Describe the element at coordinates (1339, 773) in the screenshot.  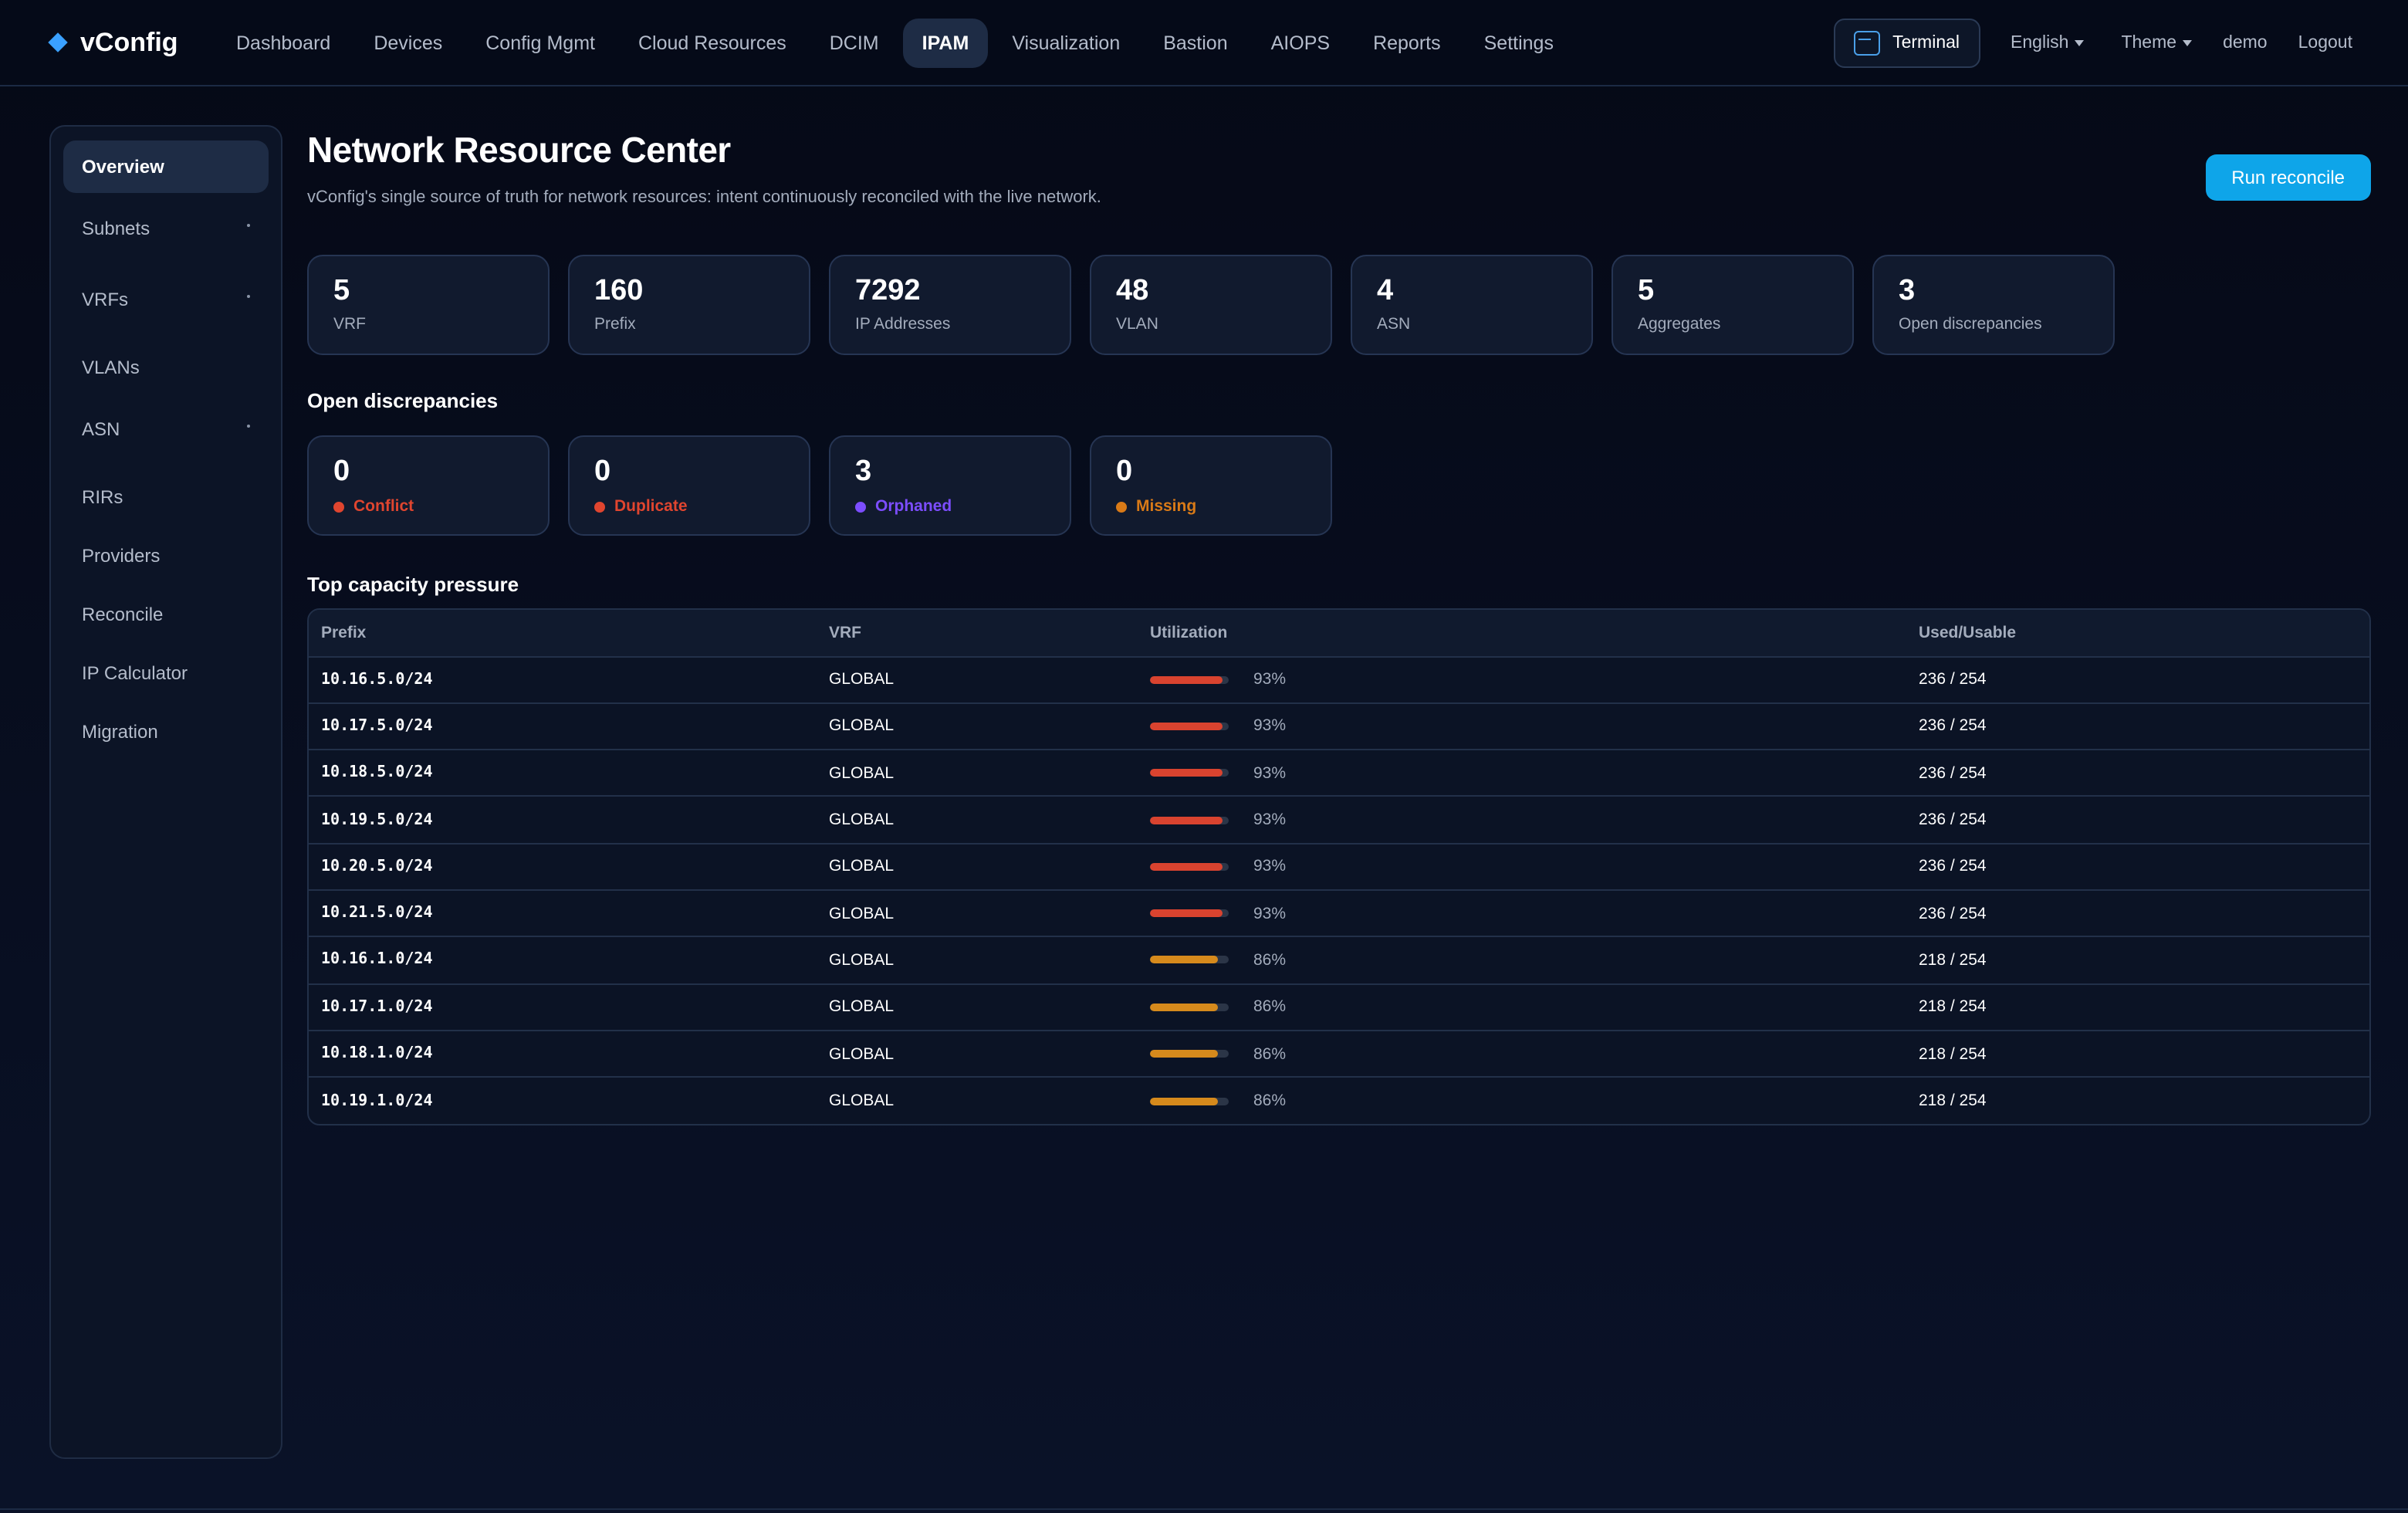
I see `table-row: 10.18.5.0/24 GLOBAL 93% 236 / 254` at that location.